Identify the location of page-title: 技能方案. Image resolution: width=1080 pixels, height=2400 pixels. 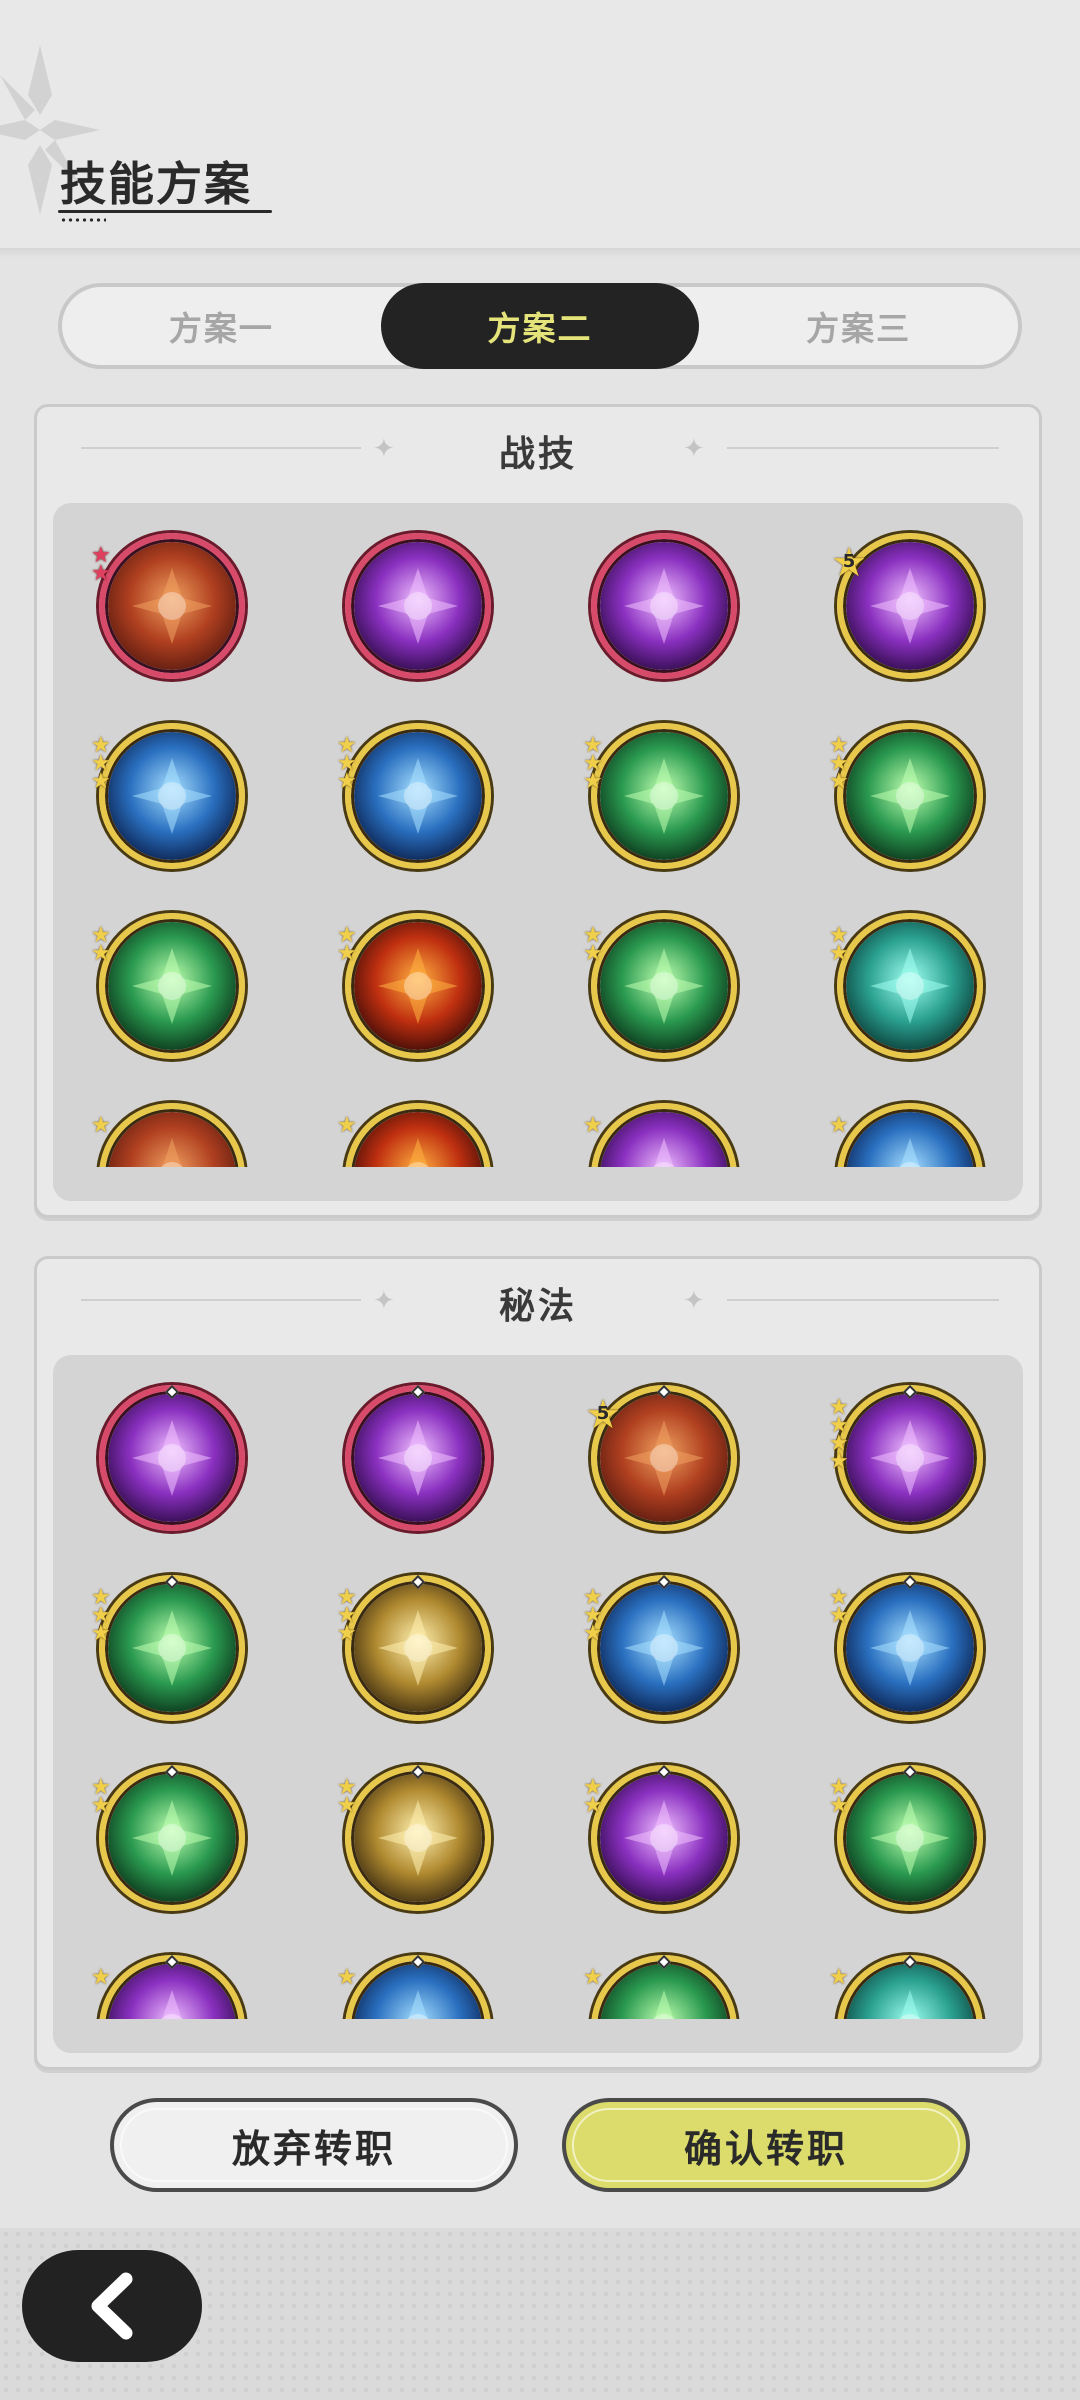
(156, 184).